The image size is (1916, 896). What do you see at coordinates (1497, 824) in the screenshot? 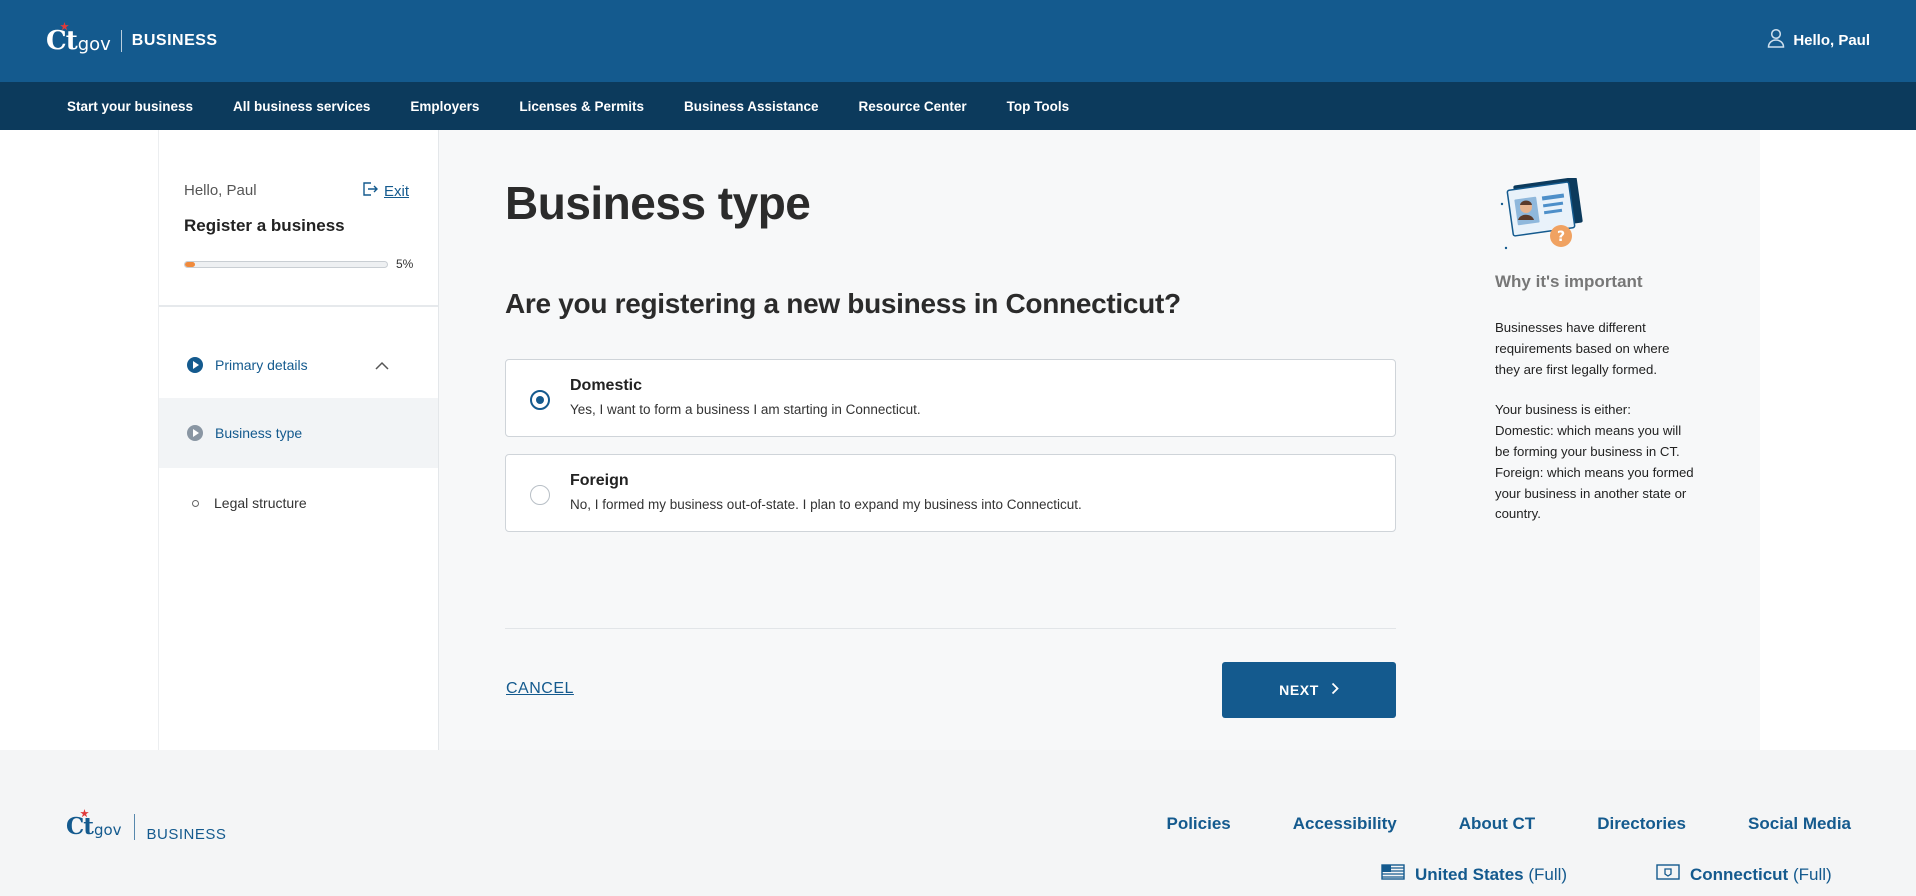
I see `footer-link-about-ct: About CT` at bounding box center [1497, 824].